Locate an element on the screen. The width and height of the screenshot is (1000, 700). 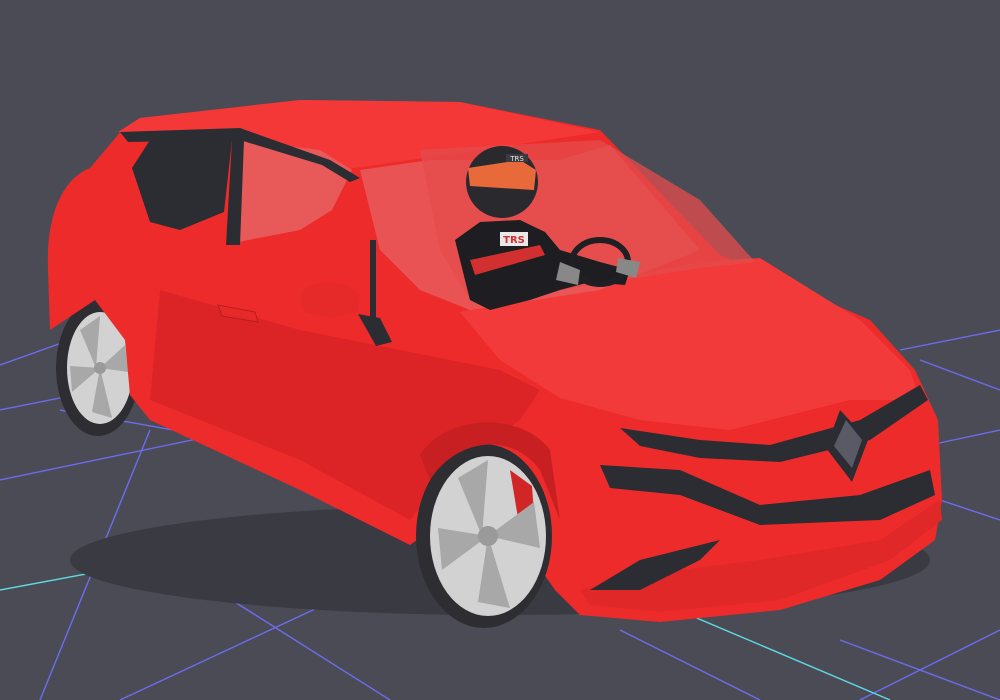
driver-helmet-text: TRS is located at coordinates (516, 159).